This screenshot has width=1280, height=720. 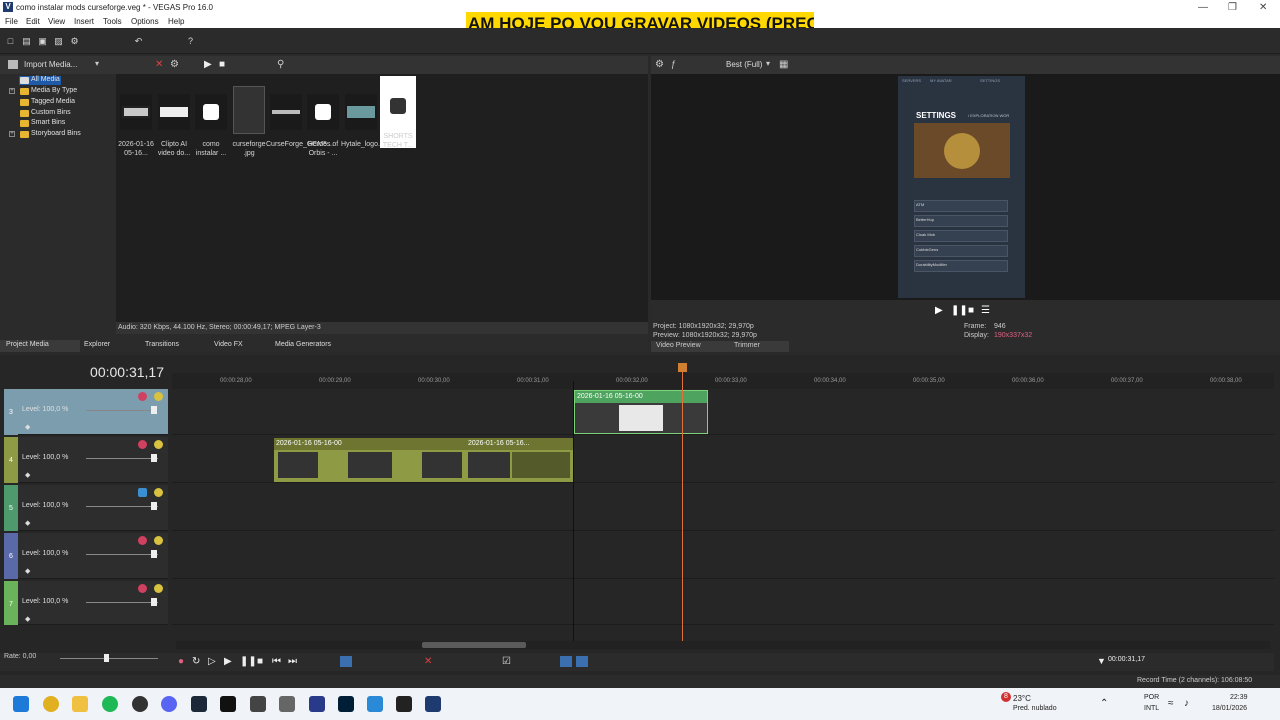 I want to click on go-to-start-icon: ⏮, so click(x=276, y=661).